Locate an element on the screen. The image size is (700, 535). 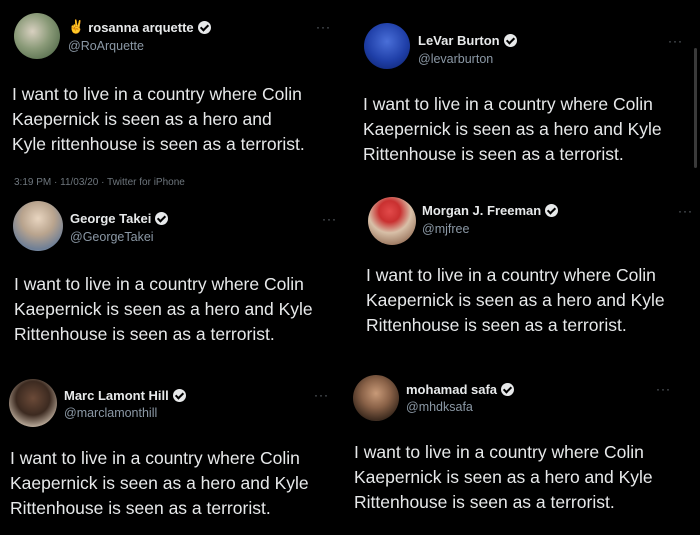
user-handle: @RoArquette is located at coordinates (106, 46).